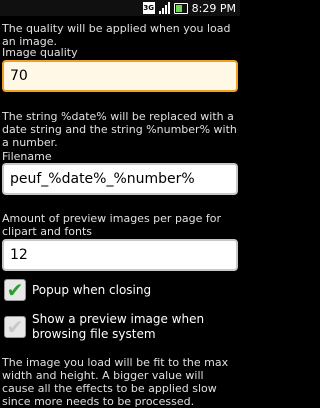  What do you see at coordinates (27, 156) in the screenshot?
I see `filename-label: Filename` at bounding box center [27, 156].